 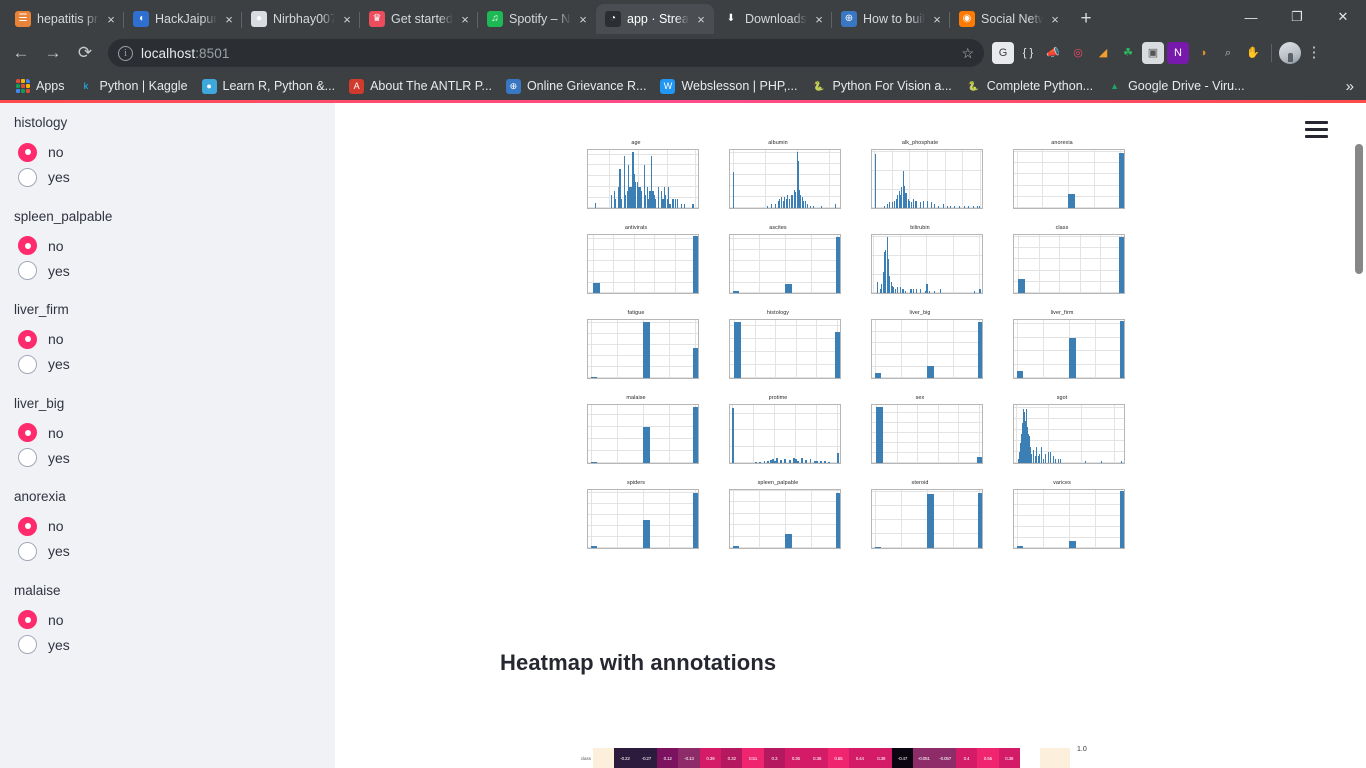 I want to click on page-scrollbar, so click(x=1359, y=434).